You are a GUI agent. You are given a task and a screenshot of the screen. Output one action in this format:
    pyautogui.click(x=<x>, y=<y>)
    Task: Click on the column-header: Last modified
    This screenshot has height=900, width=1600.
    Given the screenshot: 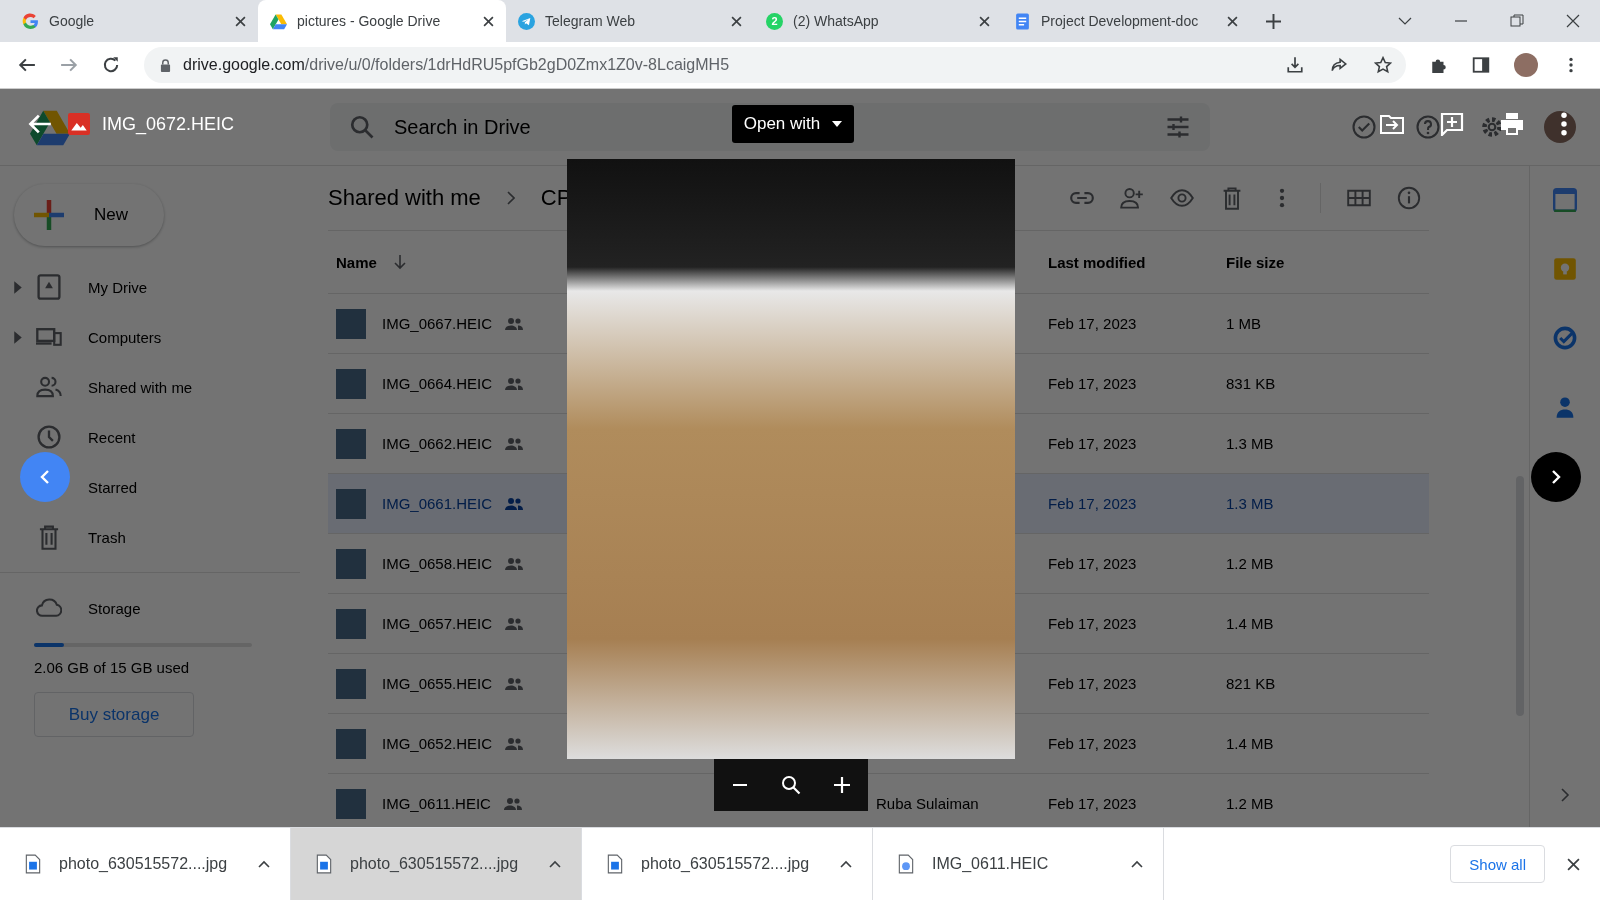 What is the action you would take?
    pyautogui.click(x=1137, y=262)
    